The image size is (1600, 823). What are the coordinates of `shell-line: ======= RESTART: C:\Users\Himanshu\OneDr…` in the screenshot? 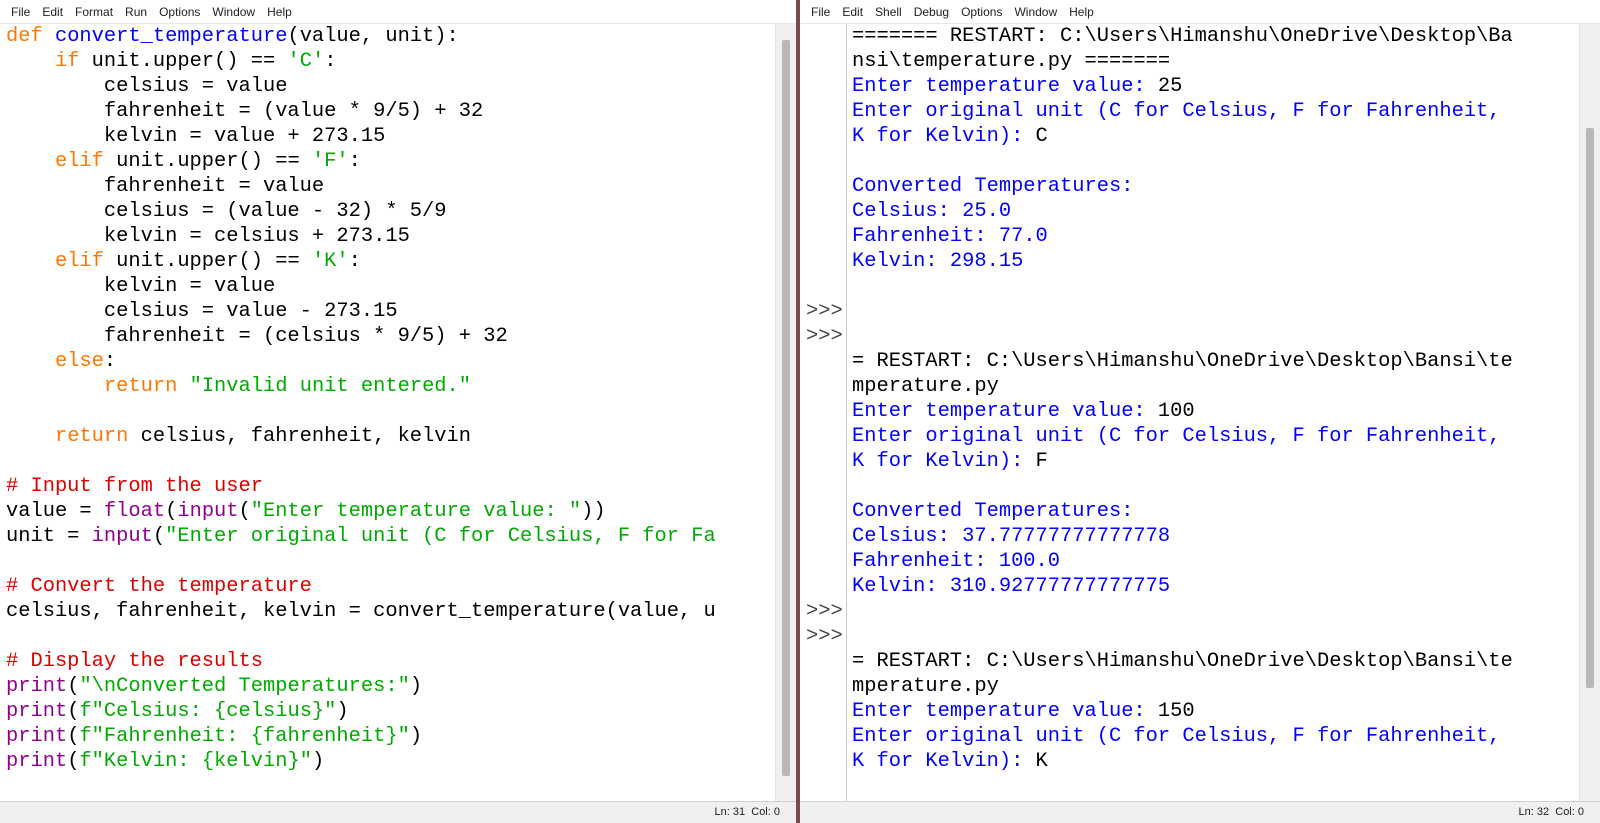 It's located at (1215, 36).